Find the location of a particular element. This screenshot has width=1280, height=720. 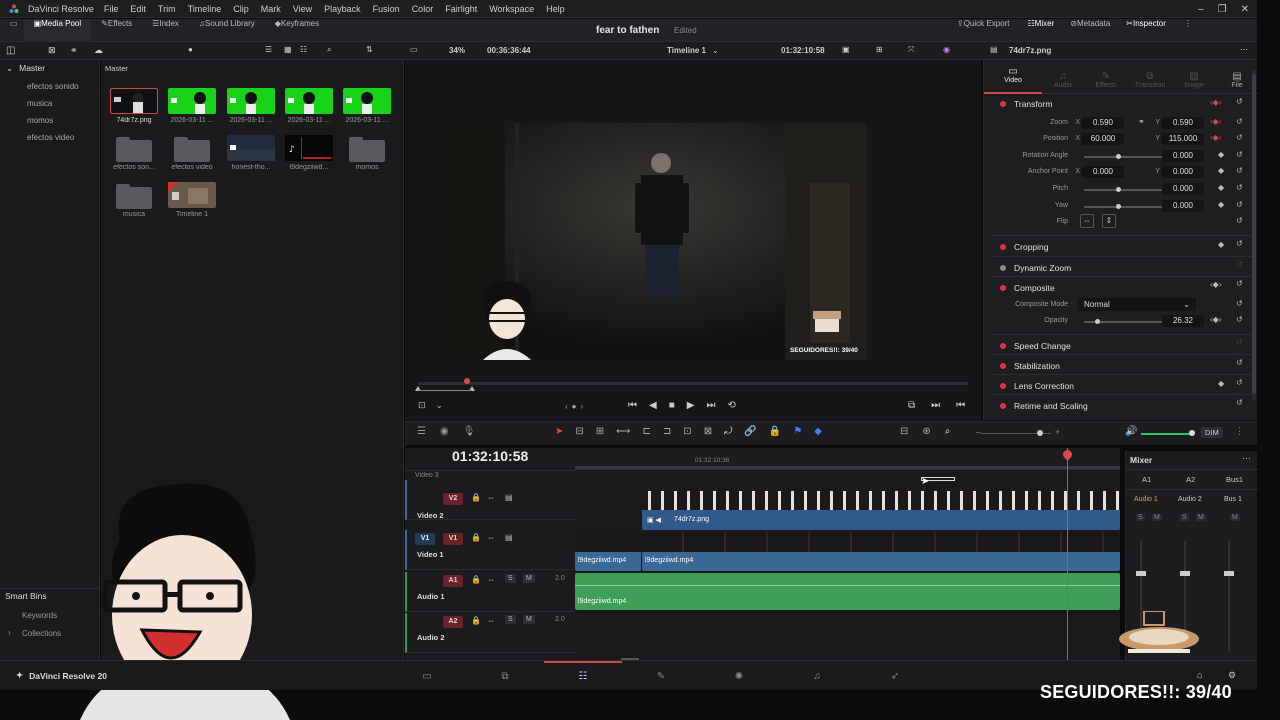

track-header-v1: V1 V1 🔒 ⇔ ▤ Video 1 is located at coordinates (490, 550).